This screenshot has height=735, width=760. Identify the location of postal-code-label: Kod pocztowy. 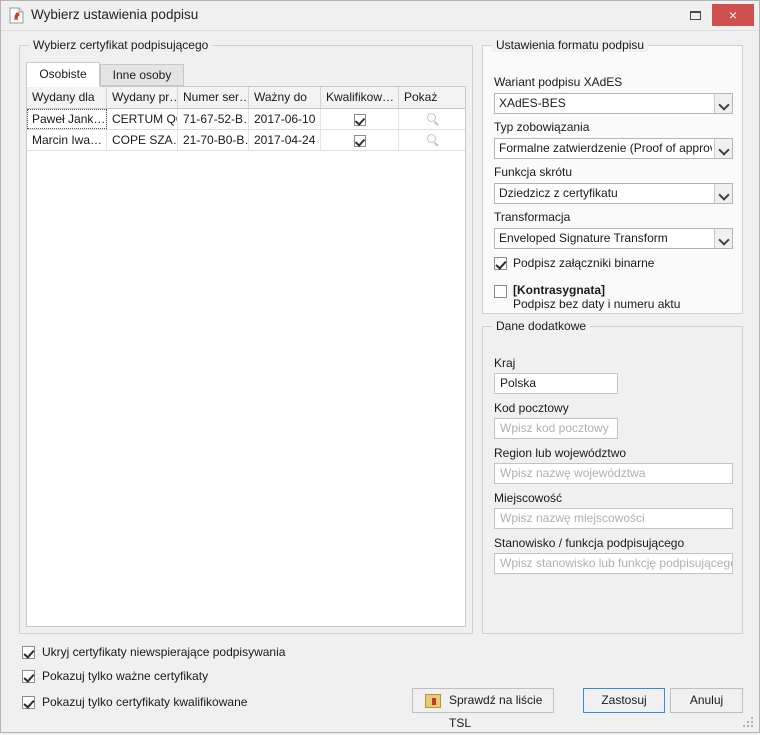
(531, 408).